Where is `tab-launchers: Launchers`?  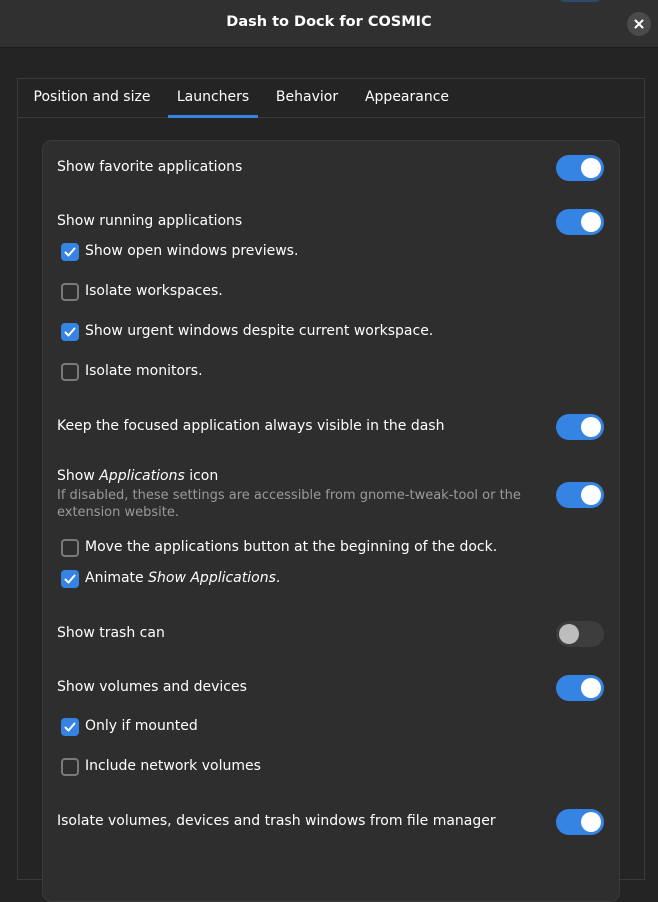 tab-launchers: Launchers is located at coordinates (213, 98).